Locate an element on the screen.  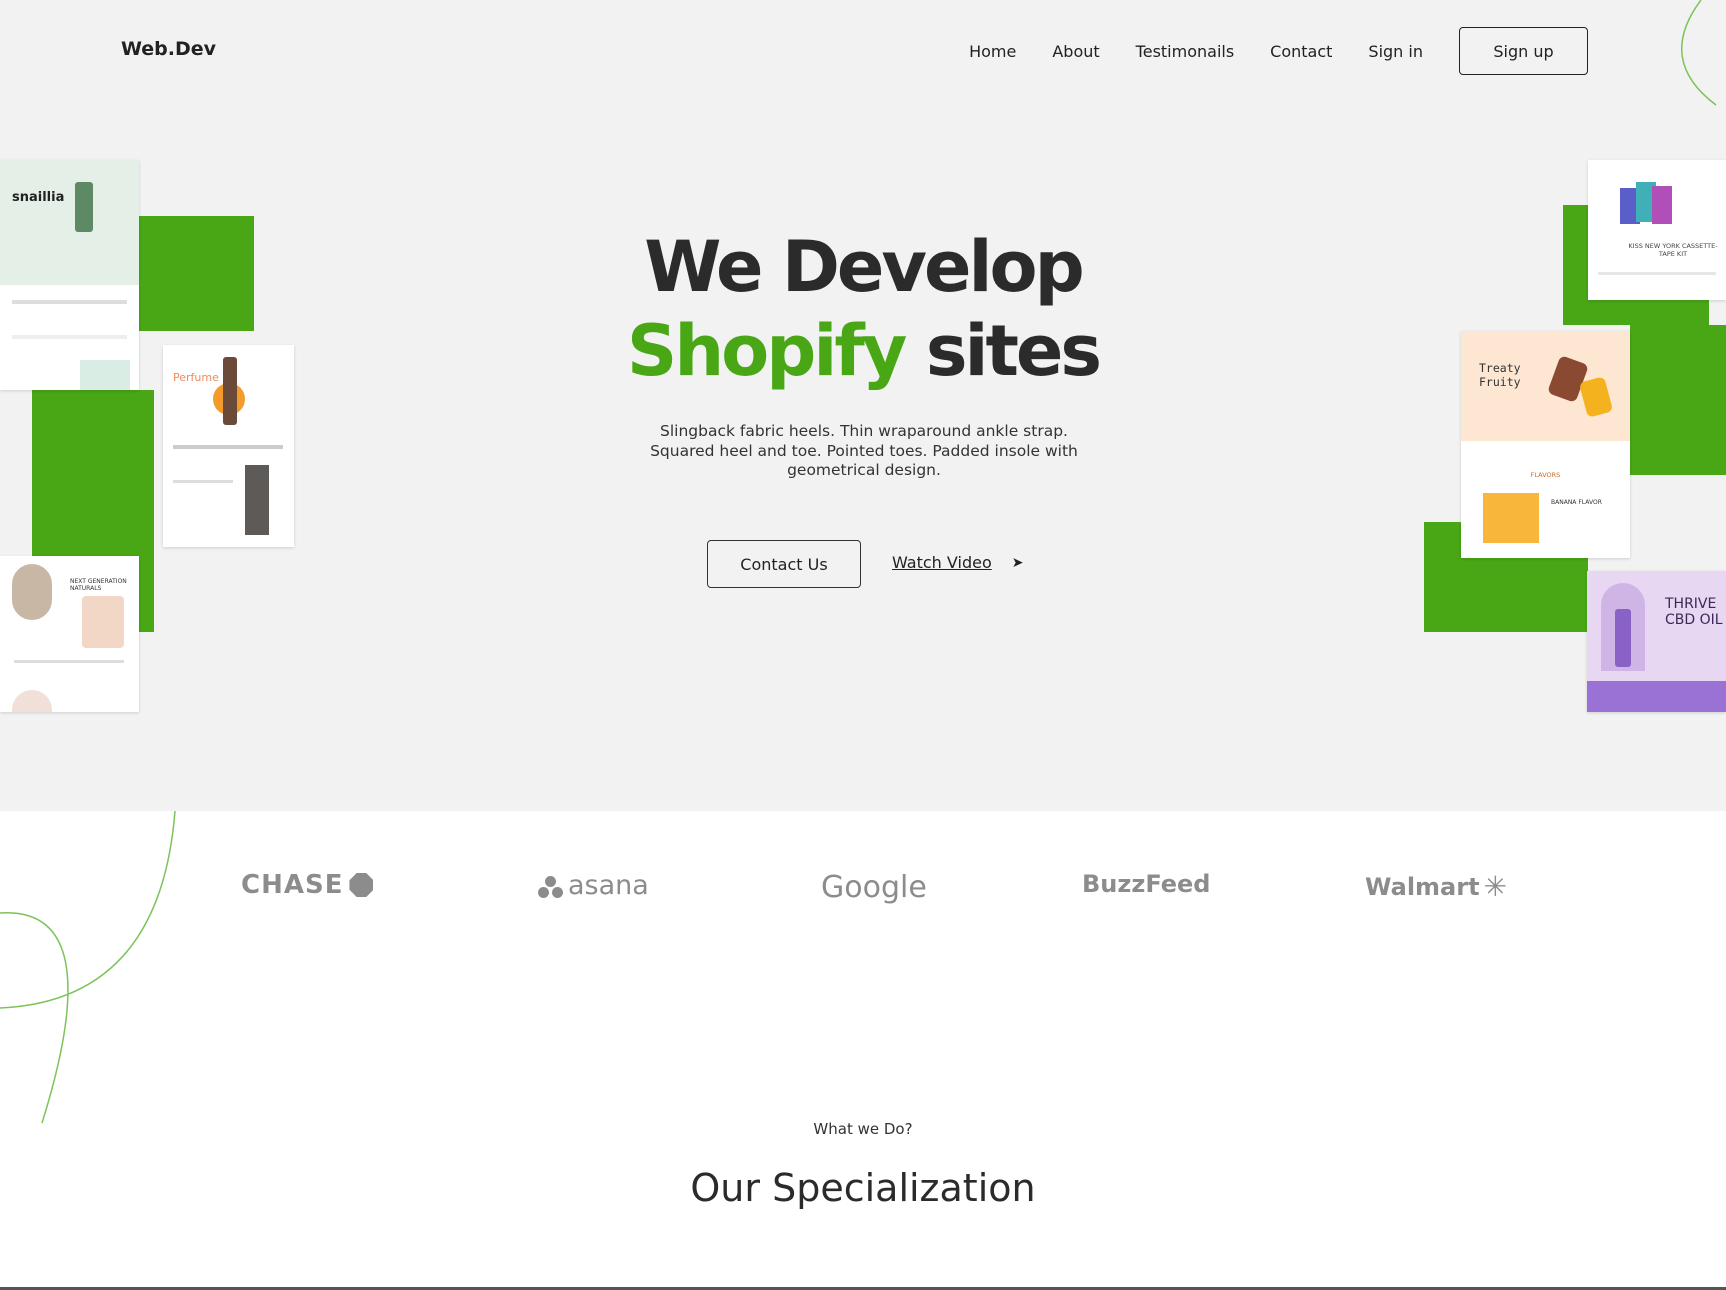
hero-title-line2: Shopify sites is located at coordinates (863, 351).